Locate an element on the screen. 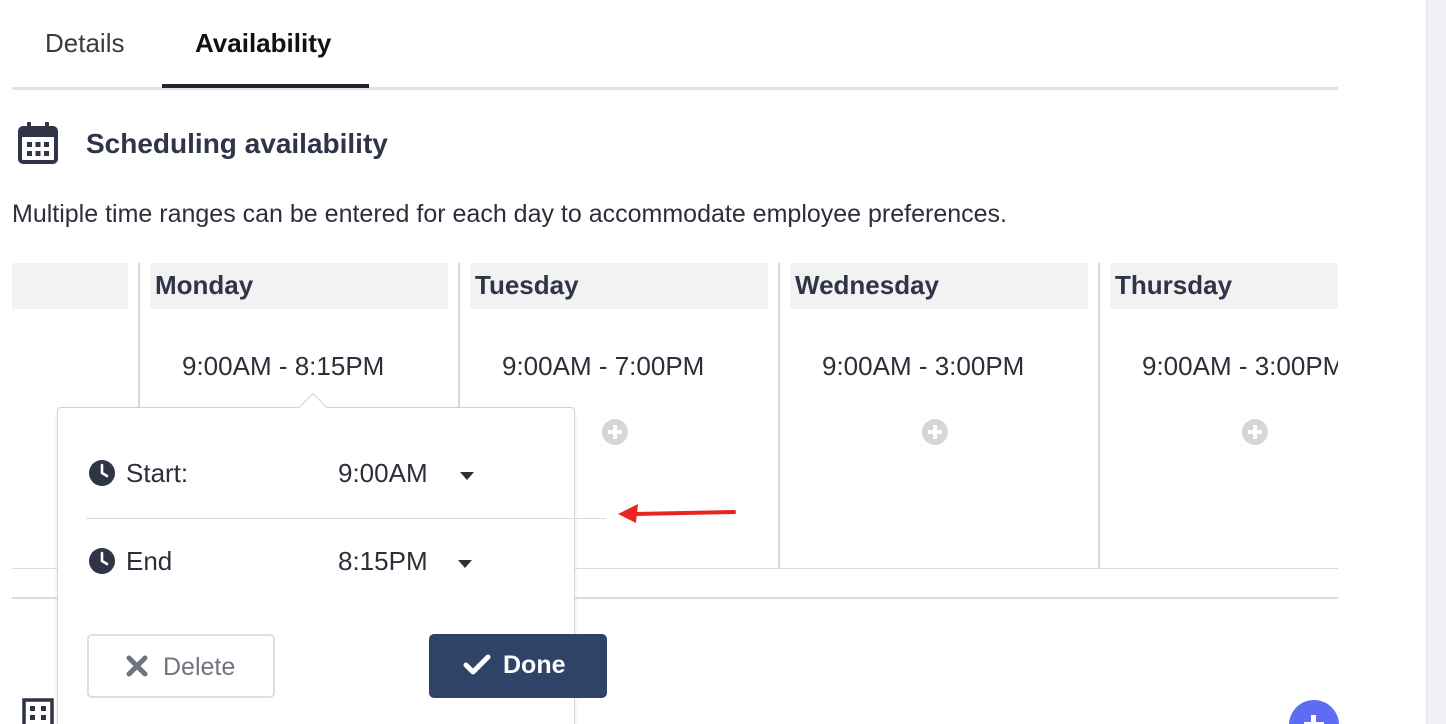 Image resolution: width=1446 pixels, height=724 pixels. add-range-icon-thursday is located at coordinates (1255, 432).